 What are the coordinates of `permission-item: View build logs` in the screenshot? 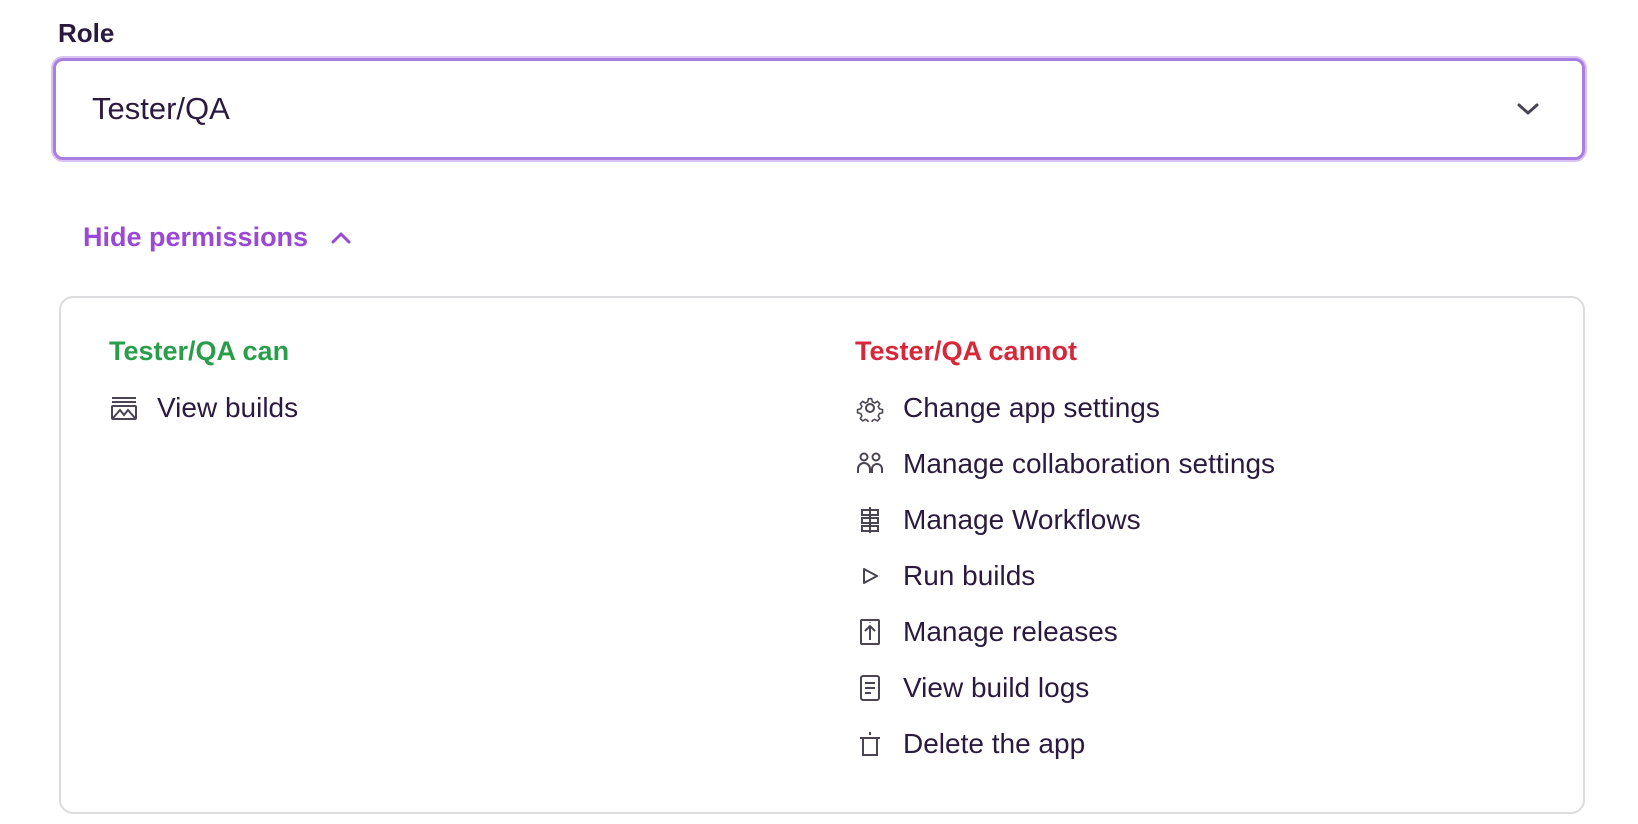 It's located at (1065, 688).